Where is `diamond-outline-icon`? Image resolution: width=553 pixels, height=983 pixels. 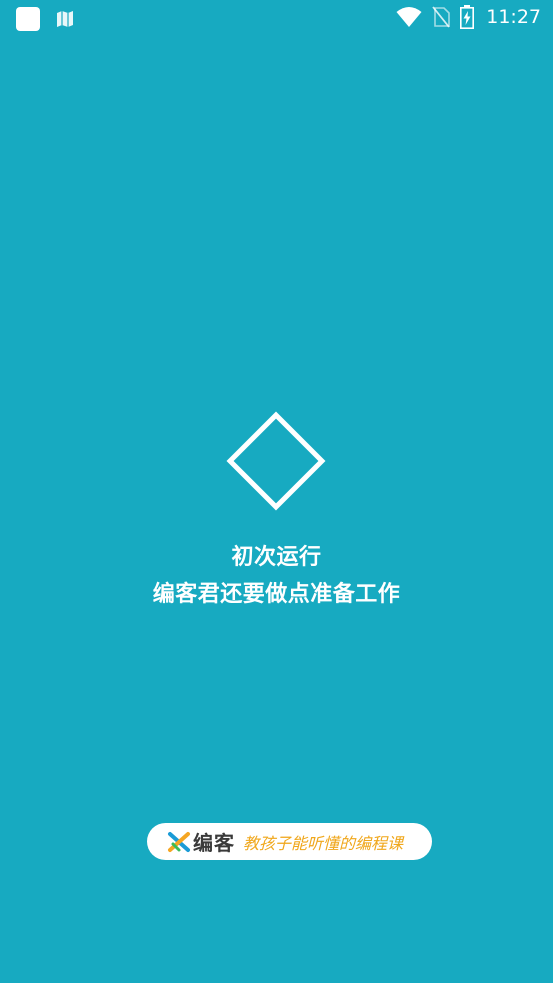 diamond-outline-icon is located at coordinates (276, 461).